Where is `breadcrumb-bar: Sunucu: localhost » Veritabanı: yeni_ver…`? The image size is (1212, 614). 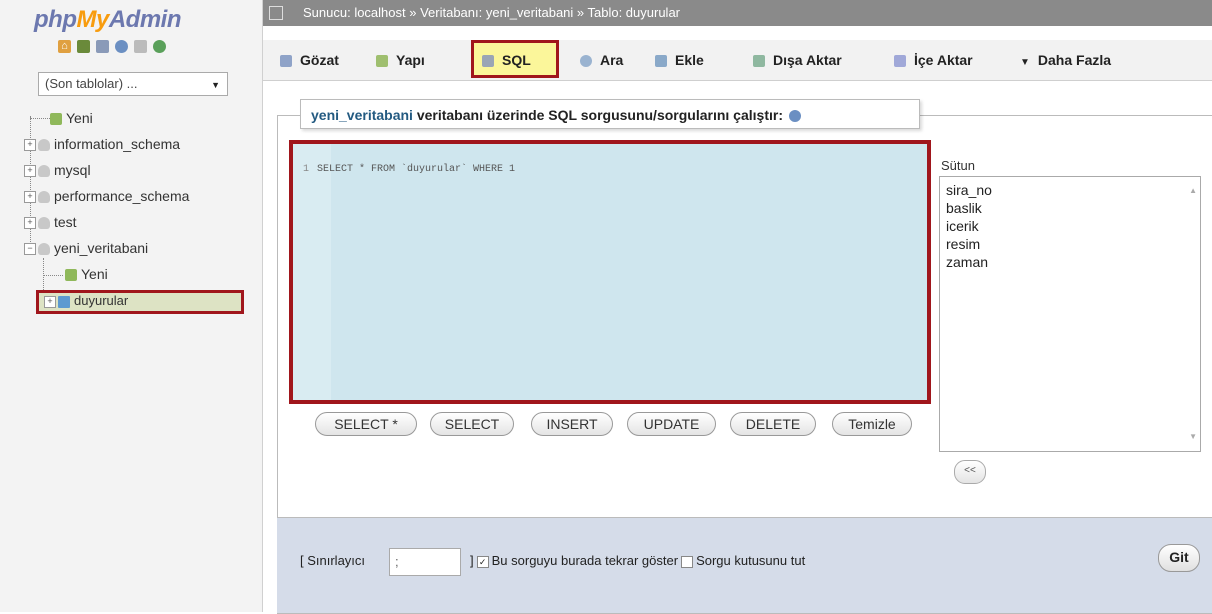 breadcrumb-bar: Sunucu: localhost » Veritabanı: yeni_ver… is located at coordinates (737, 13).